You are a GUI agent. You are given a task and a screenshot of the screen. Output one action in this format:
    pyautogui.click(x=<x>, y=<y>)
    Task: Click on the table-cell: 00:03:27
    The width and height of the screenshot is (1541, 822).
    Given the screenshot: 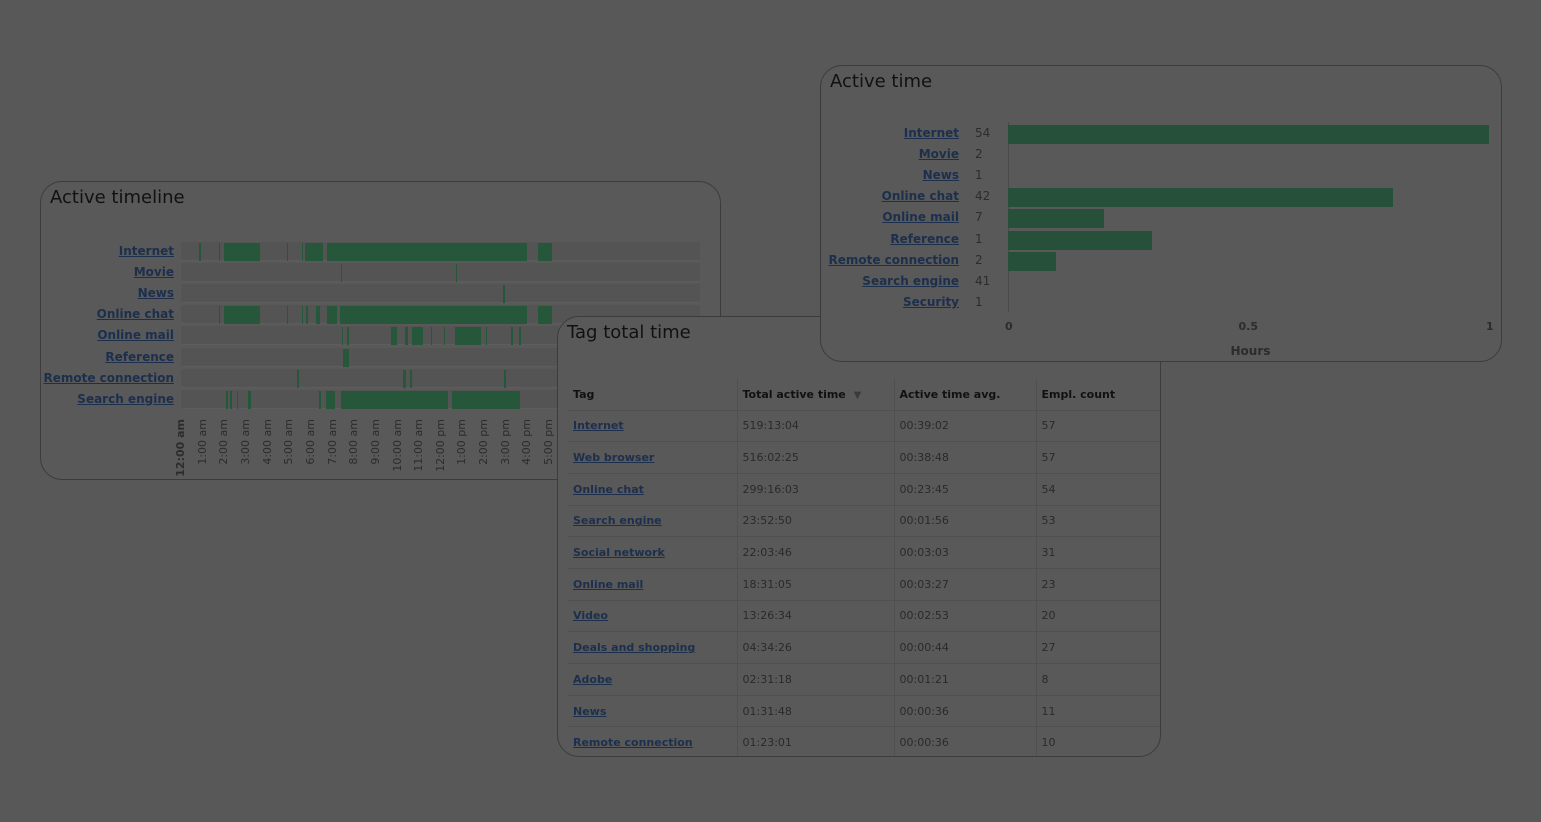 What is the action you would take?
    pyautogui.click(x=965, y=584)
    